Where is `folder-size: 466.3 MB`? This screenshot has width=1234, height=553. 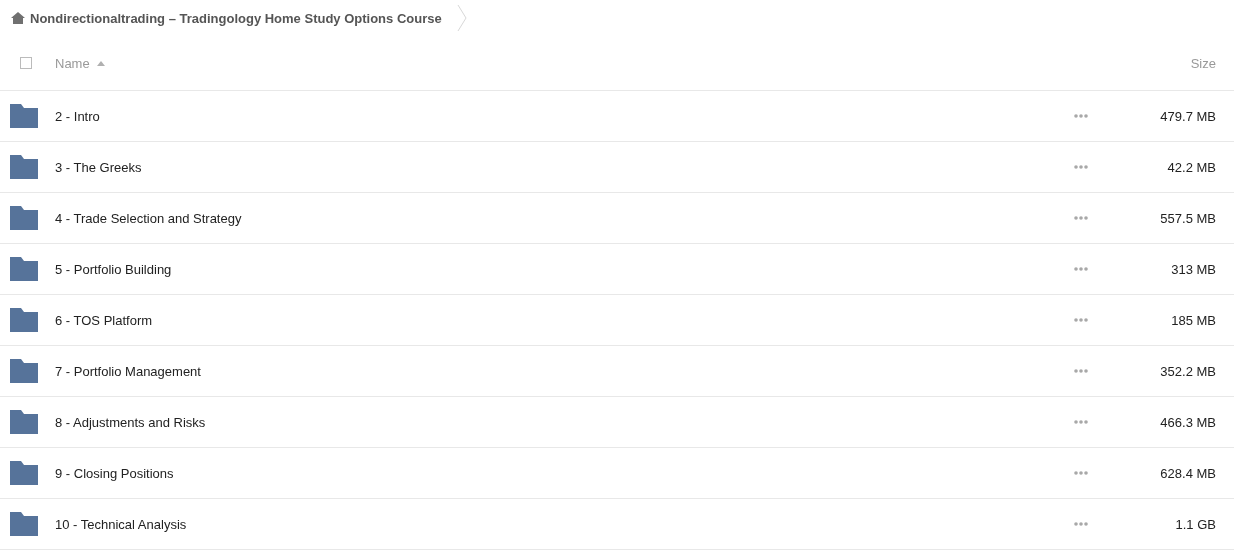 folder-size: 466.3 MB is located at coordinates (1187, 422).